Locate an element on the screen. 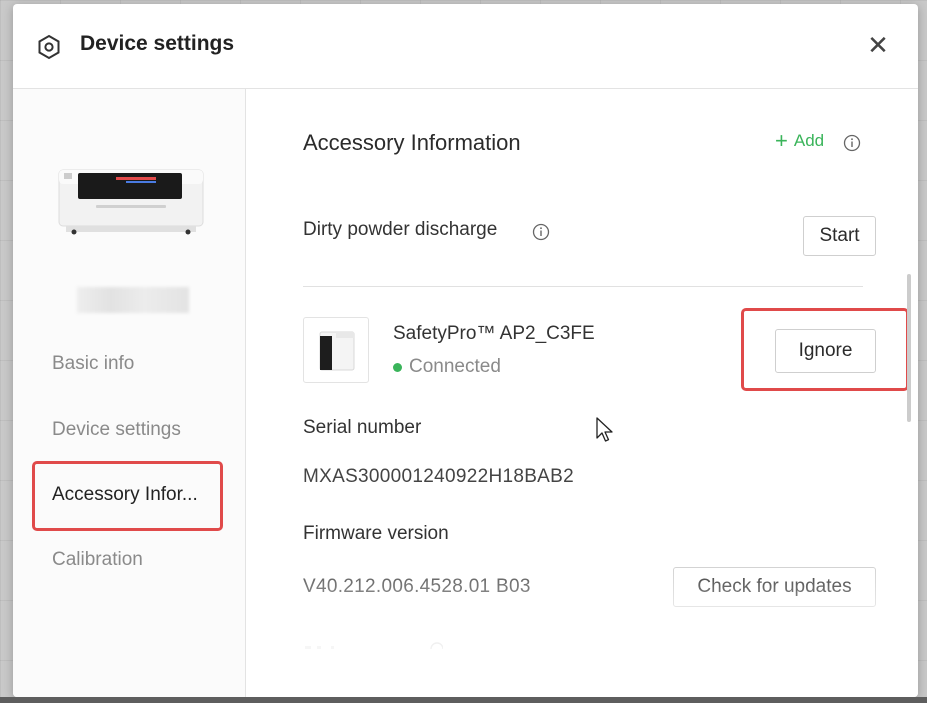 The height and width of the screenshot is (703, 927). serial-number-label: Serial number is located at coordinates (362, 427).